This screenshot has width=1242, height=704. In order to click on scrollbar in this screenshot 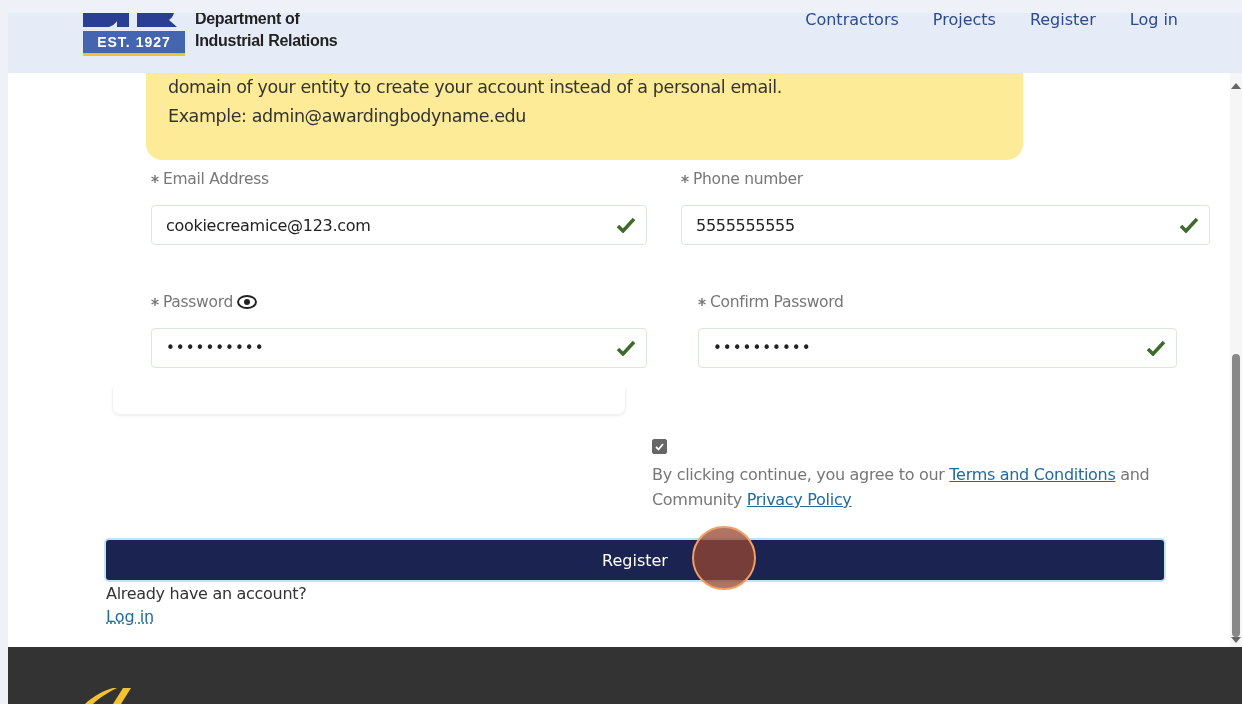, I will do `click(1236, 360)`.